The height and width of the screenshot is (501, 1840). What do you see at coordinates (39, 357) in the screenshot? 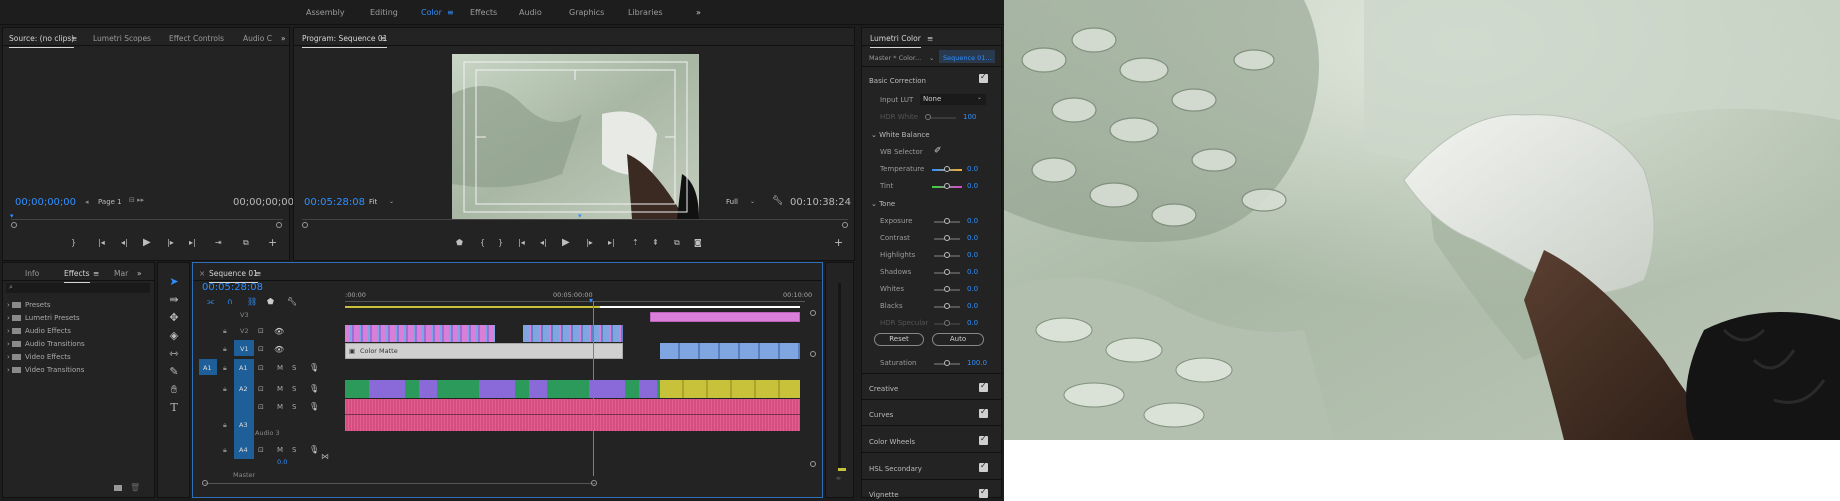
I see `bin-video-effects: › Video Effects` at bounding box center [39, 357].